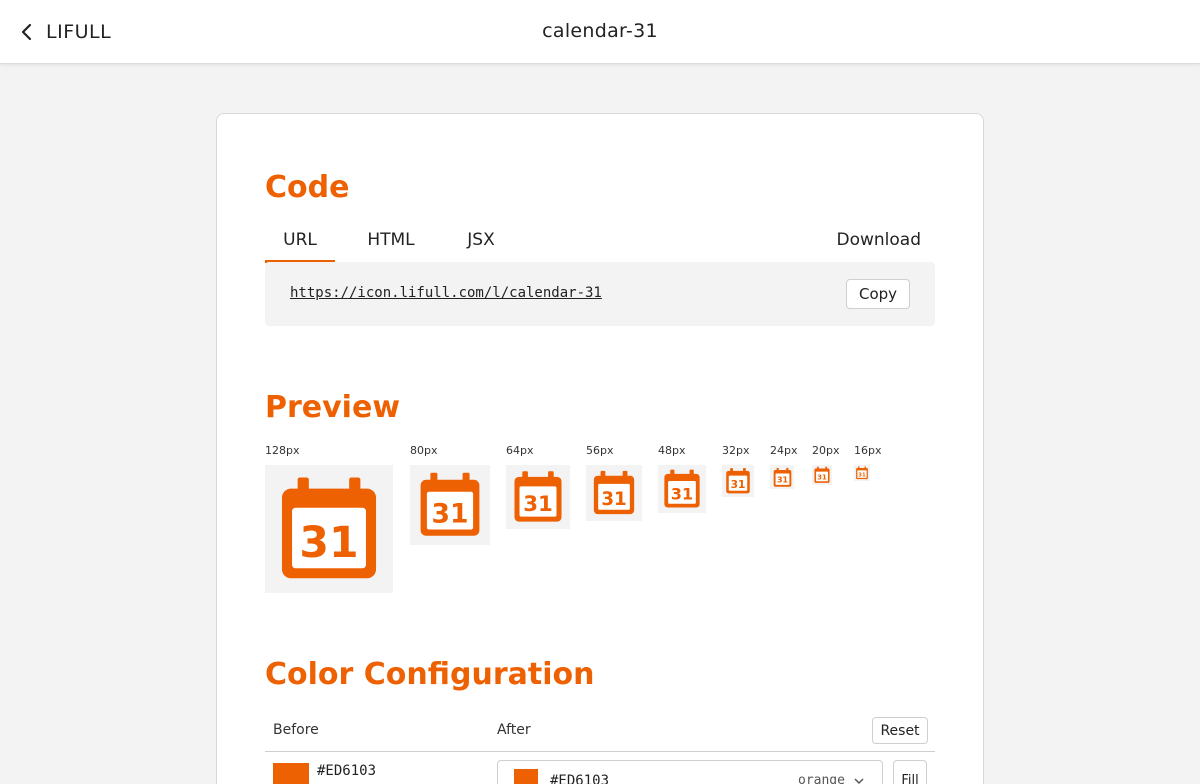  What do you see at coordinates (878, 294) in the screenshot?
I see `copy-button: Copy` at bounding box center [878, 294].